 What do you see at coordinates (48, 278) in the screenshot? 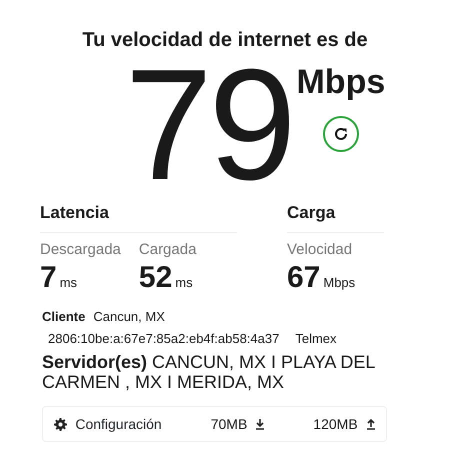
I see `metric-value: 7` at bounding box center [48, 278].